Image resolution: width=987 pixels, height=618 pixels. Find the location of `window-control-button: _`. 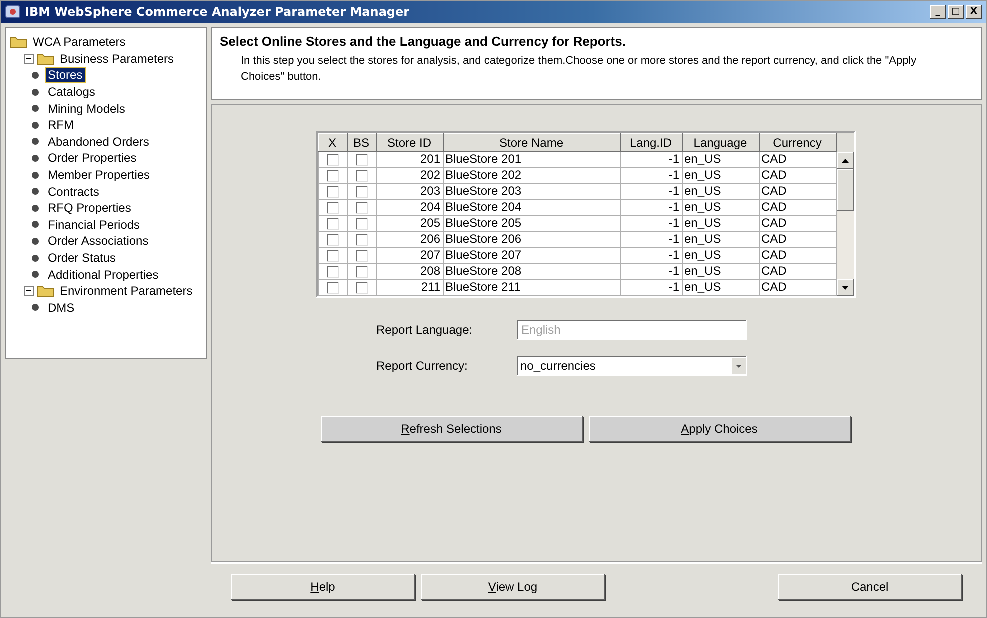

window-control-button: _ is located at coordinates (938, 12).